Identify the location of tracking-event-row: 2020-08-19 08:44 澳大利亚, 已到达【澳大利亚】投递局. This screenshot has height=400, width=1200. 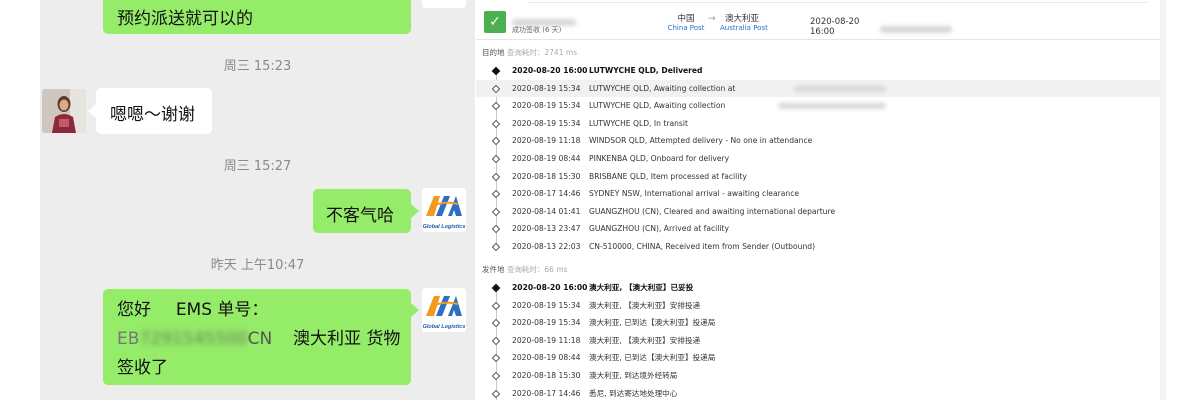
(819, 358).